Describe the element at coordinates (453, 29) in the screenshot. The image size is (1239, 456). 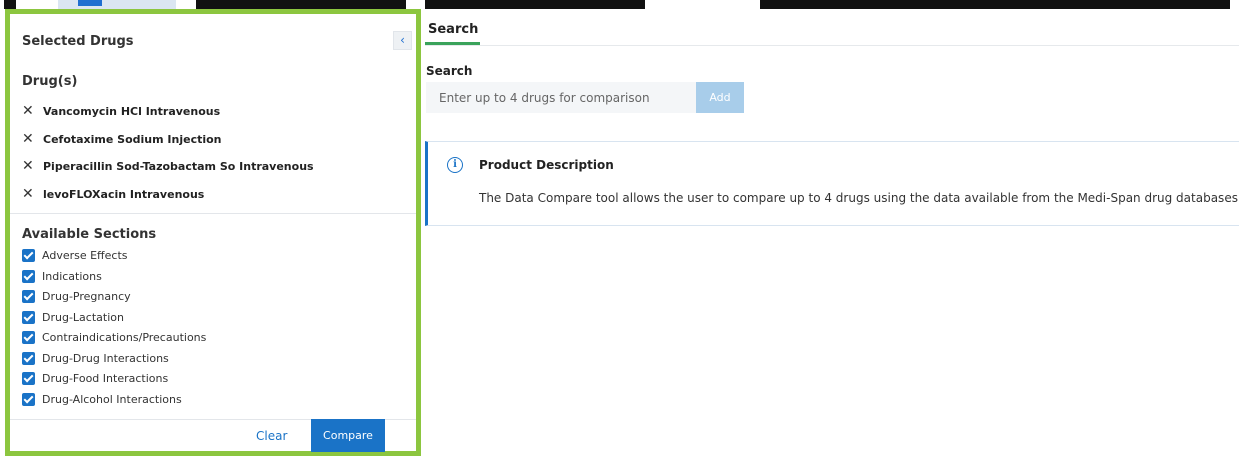
I see `tab-search: Search` at that location.